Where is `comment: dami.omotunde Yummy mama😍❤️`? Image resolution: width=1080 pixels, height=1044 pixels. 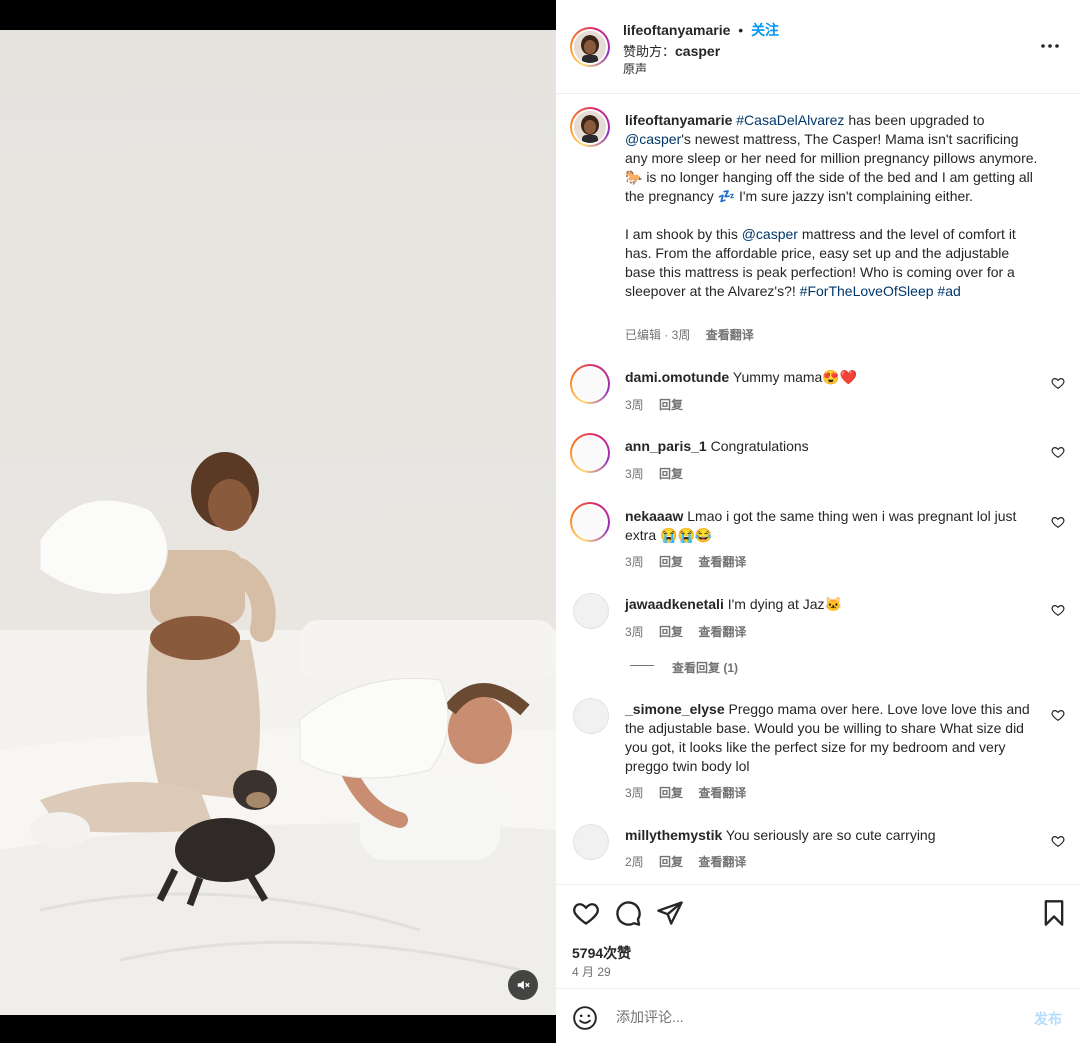
comment: dami.omotunde Yummy mama😍❤️ is located at coordinates (834, 377).